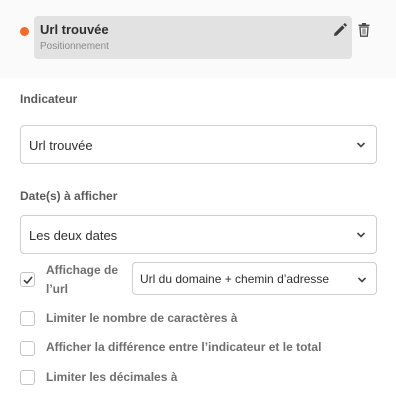 This screenshot has width=396, height=411. What do you see at coordinates (198, 144) in the screenshot?
I see `indicator-select: Url trouvée` at bounding box center [198, 144].